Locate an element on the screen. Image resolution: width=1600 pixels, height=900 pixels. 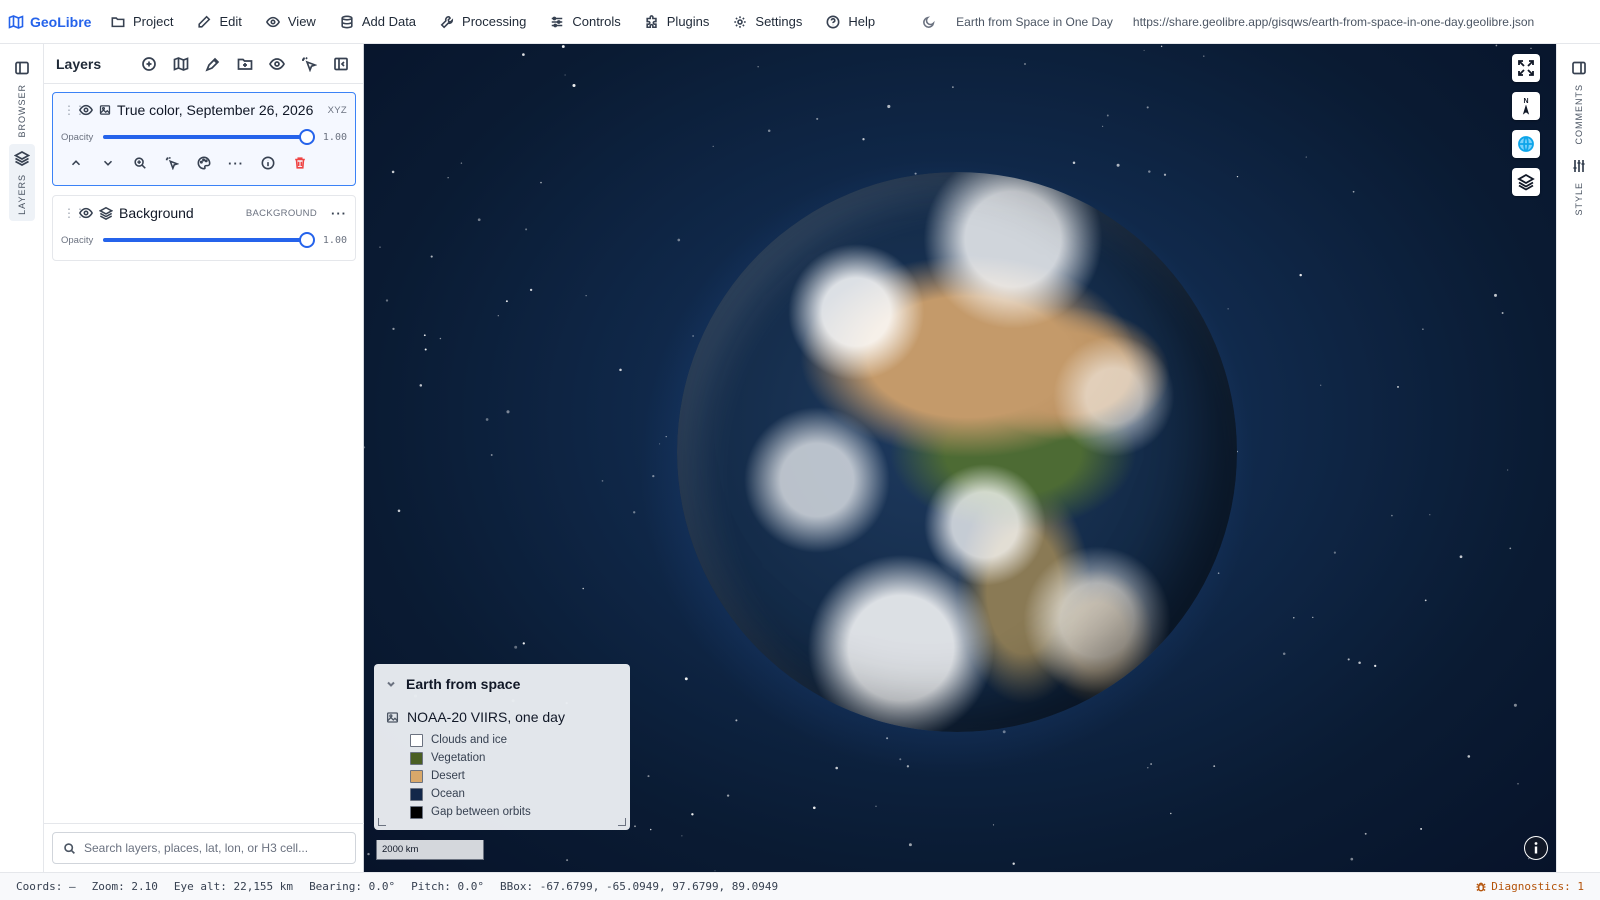
opacity-row: Opacity 1.00 is located at coordinates (204, 240).